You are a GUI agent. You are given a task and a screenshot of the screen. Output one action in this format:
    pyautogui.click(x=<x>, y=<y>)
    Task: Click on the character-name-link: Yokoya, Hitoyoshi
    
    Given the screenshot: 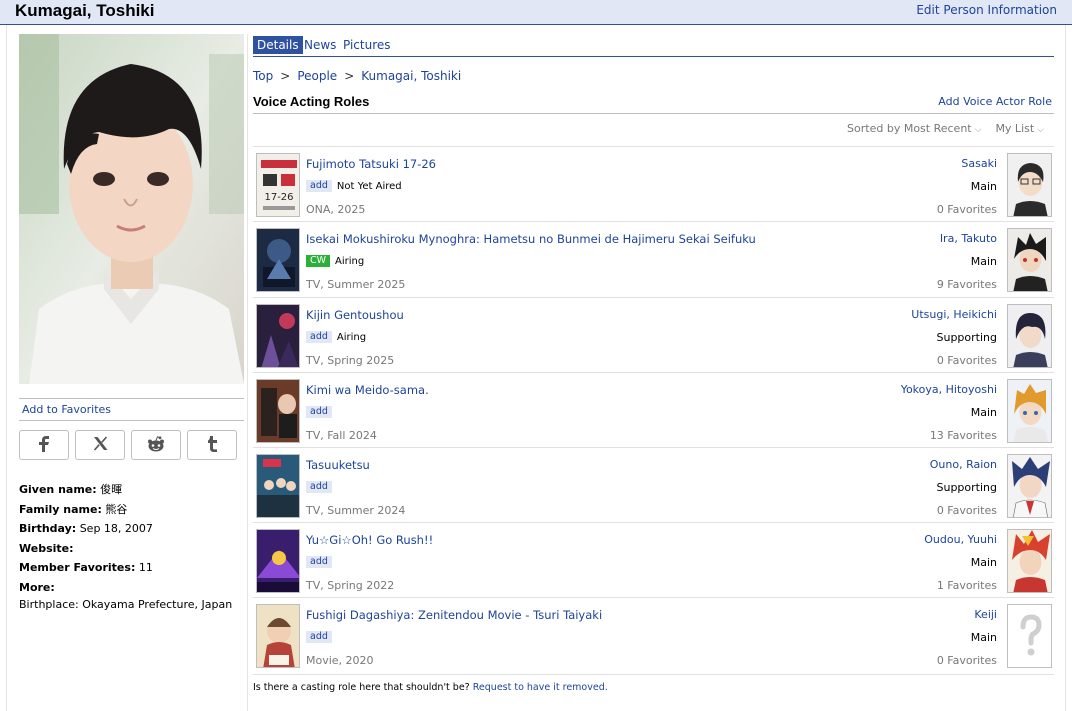 What is the action you would take?
    pyautogui.click(x=949, y=389)
    